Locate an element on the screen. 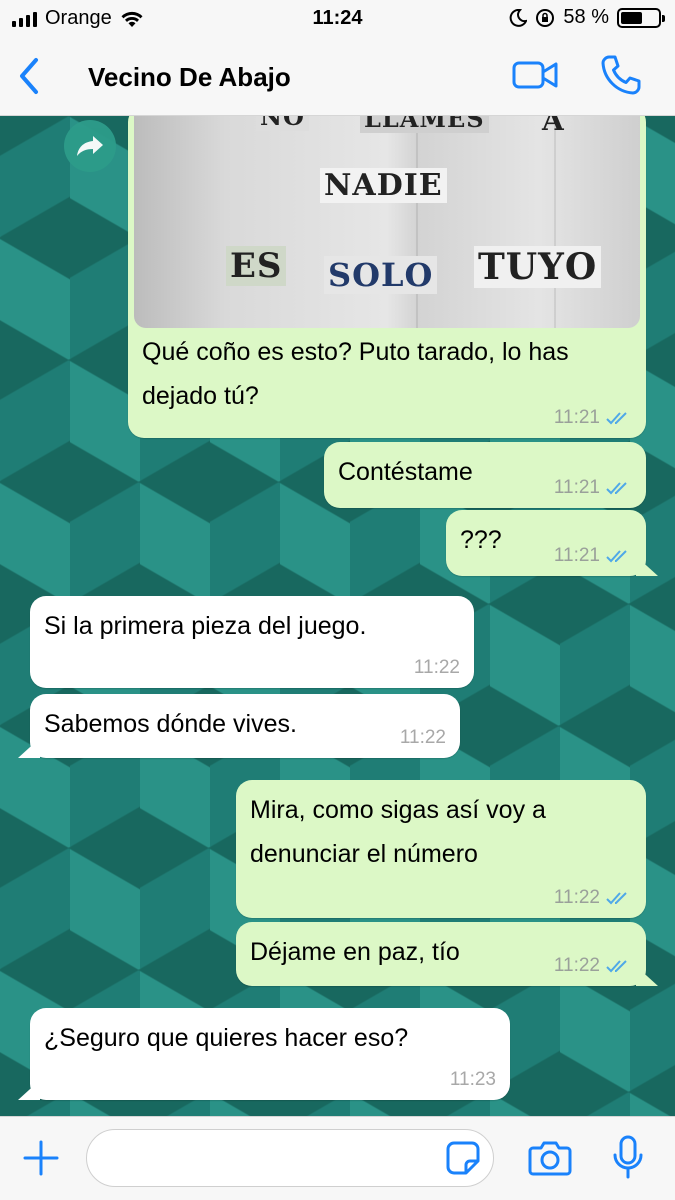 This screenshot has width=675, height=1200. message-text: Sabemos dónde vives. is located at coordinates (170, 724).